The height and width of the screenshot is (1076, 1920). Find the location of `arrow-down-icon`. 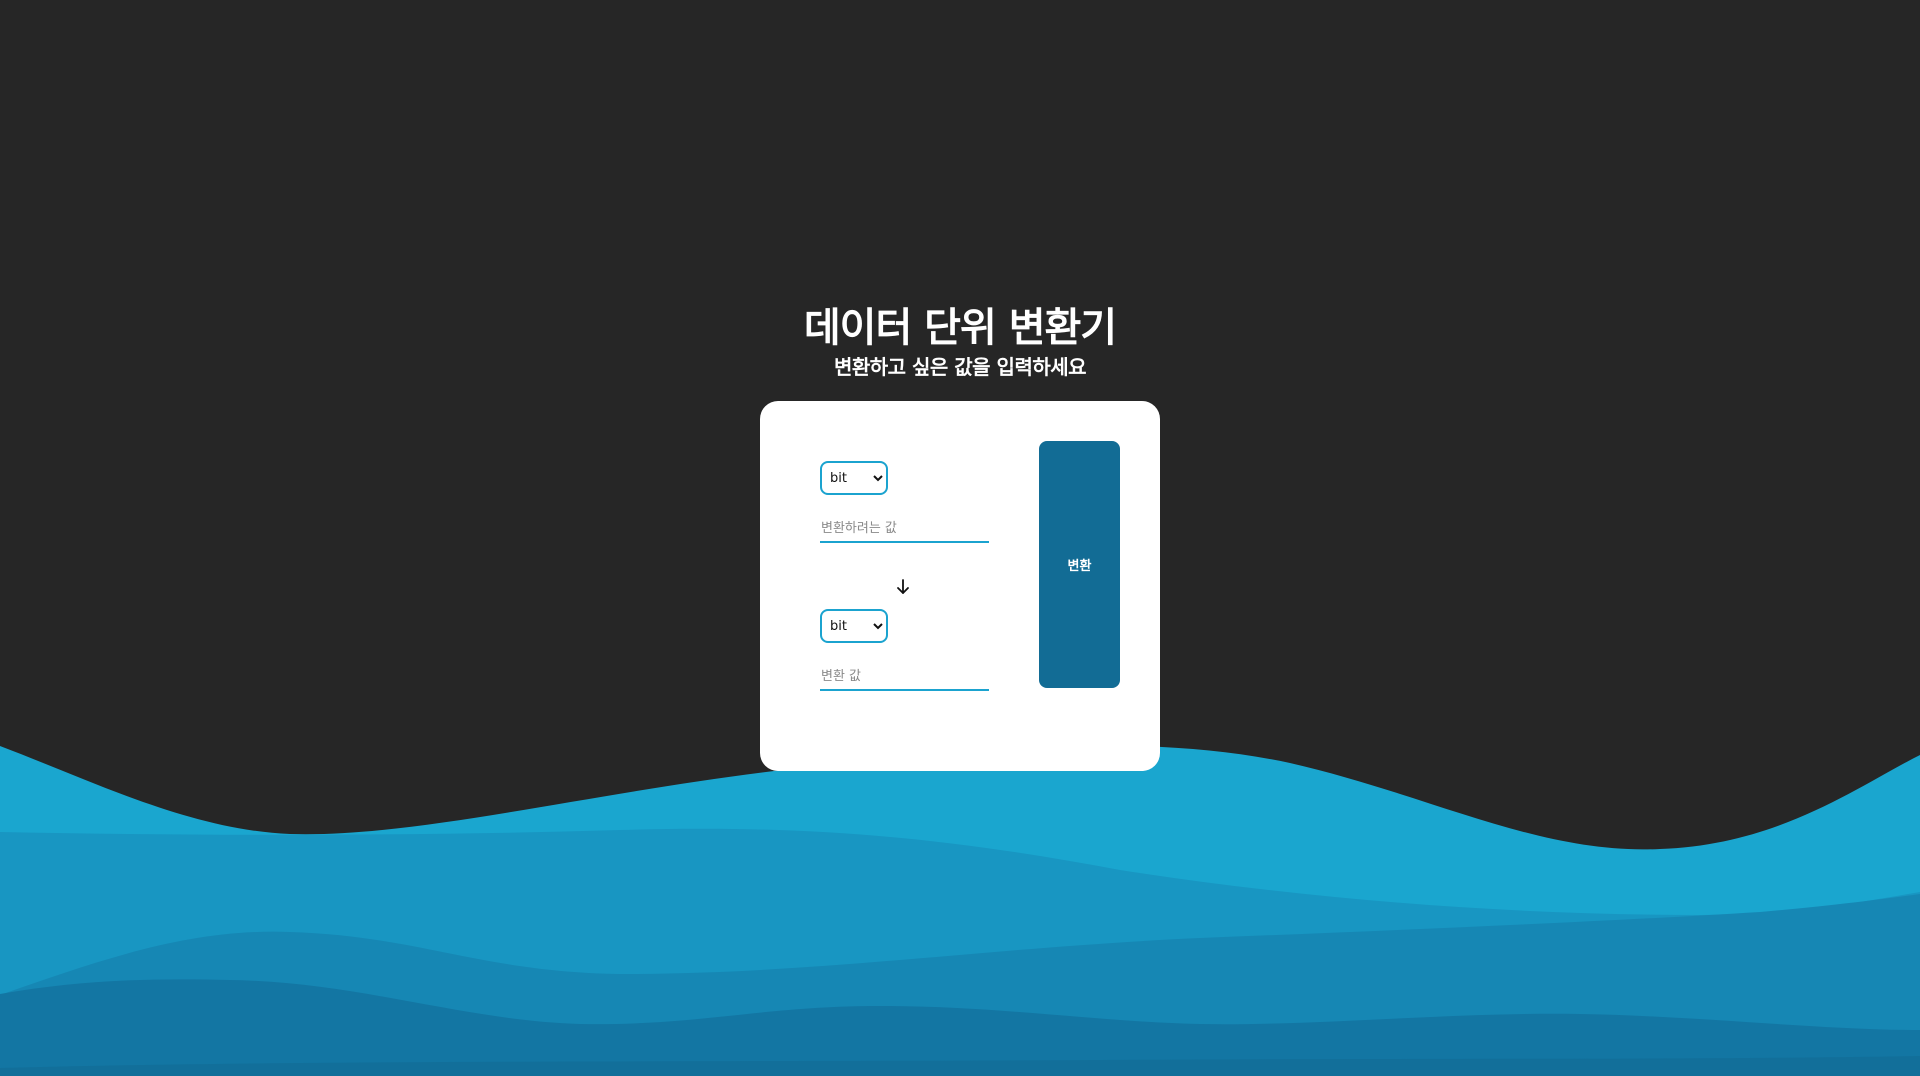

arrow-down-icon is located at coordinates (903, 586).